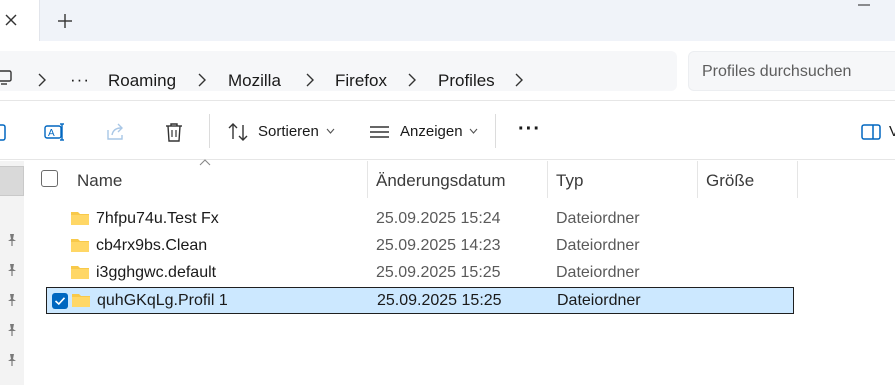  I want to click on row-checkbox, so click(60, 301).